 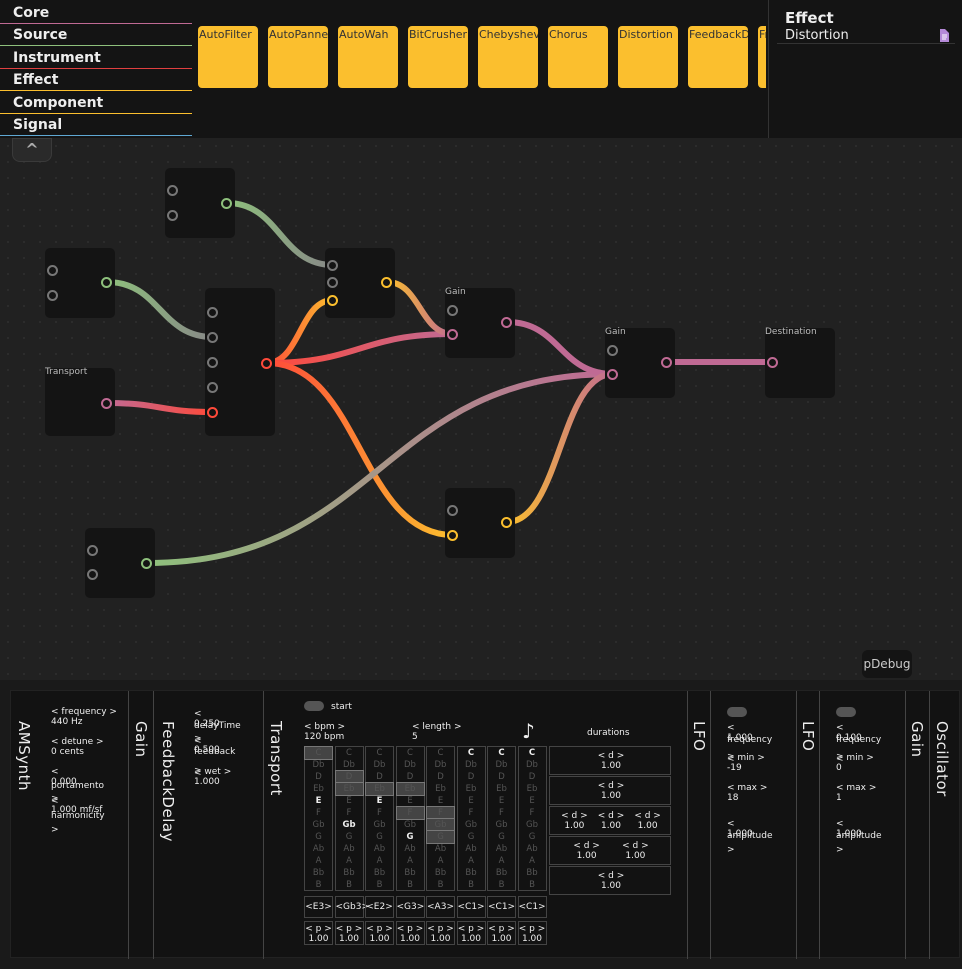 What do you see at coordinates (314, 706) in the screenshot?
I see `start-toggle` at bounding box center [314, 706].